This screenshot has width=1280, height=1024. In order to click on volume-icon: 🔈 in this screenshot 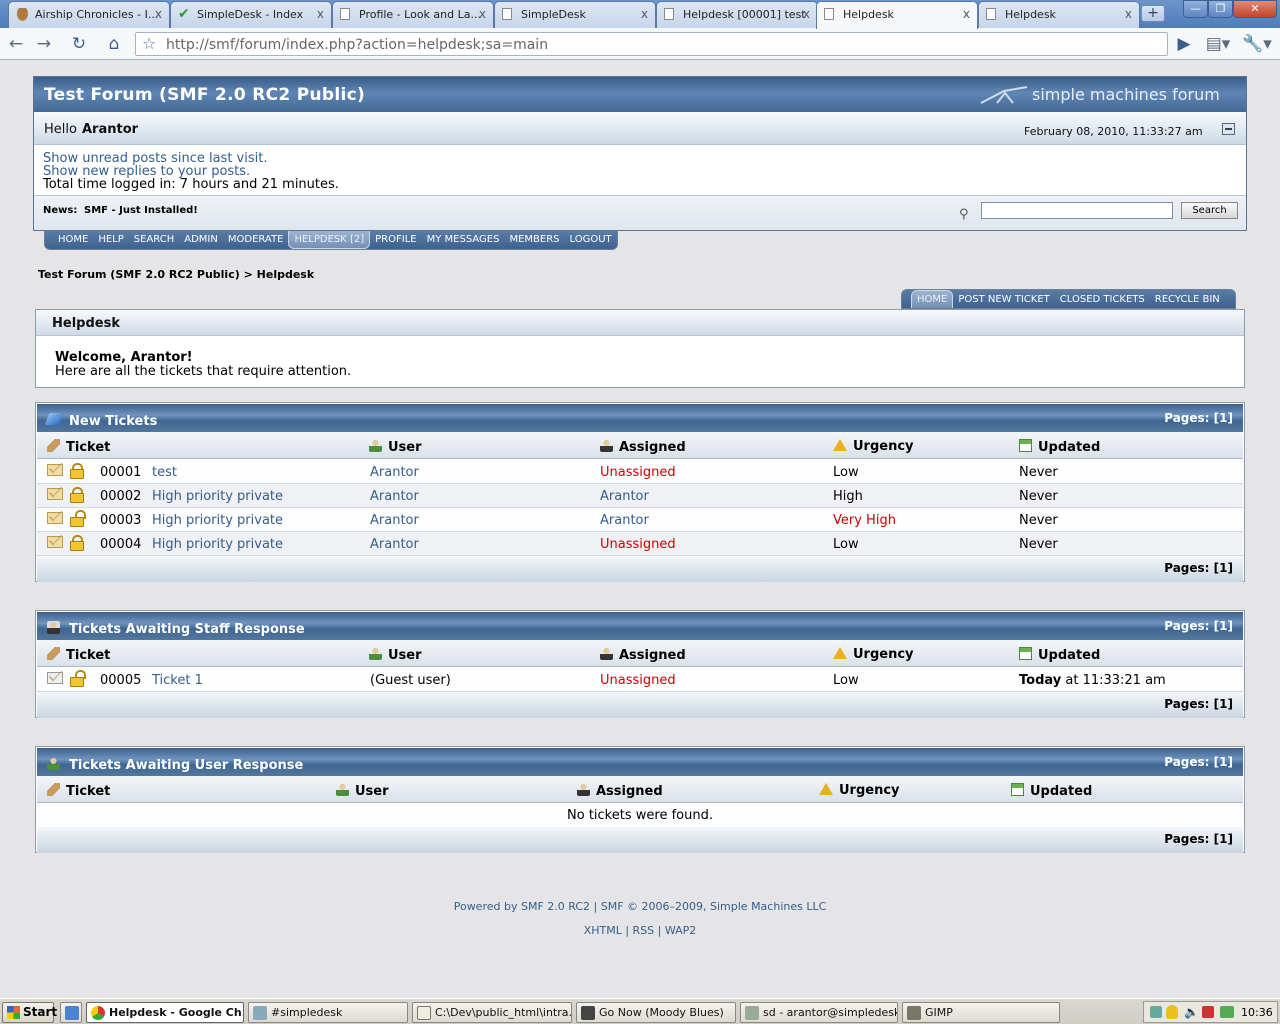, I will do `click(1191, 1012)`.